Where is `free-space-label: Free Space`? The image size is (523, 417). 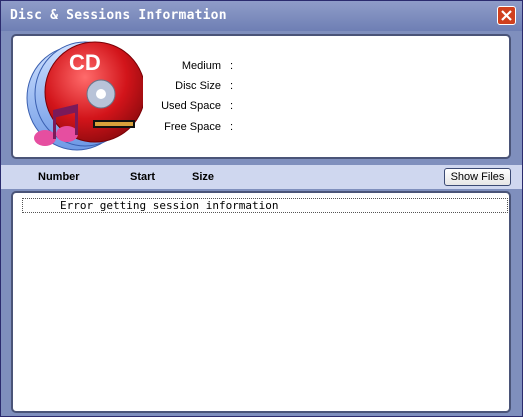
free-space-label: Free Space is located at coordinates (192, 127).